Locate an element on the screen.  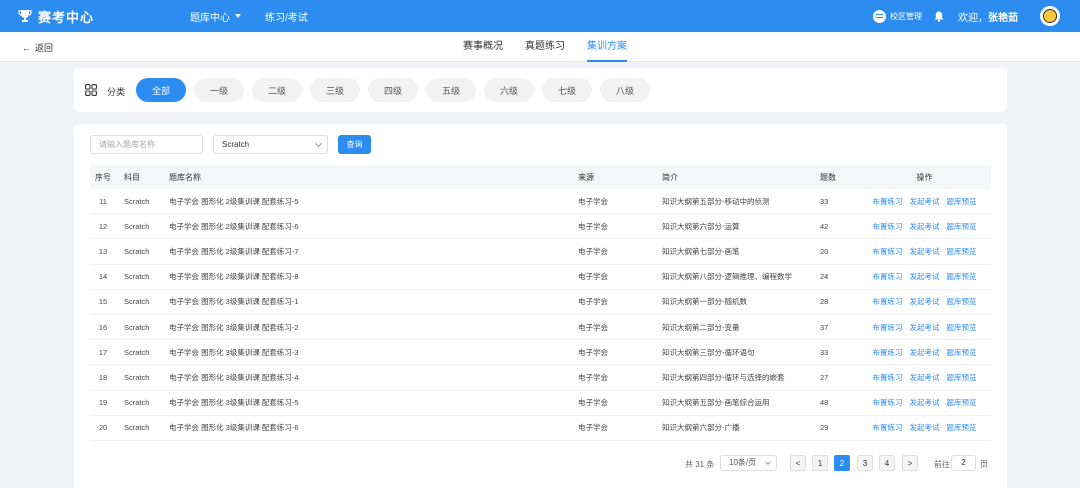
tab-overview: 赛事概况 is located at coordinates (483, 47).